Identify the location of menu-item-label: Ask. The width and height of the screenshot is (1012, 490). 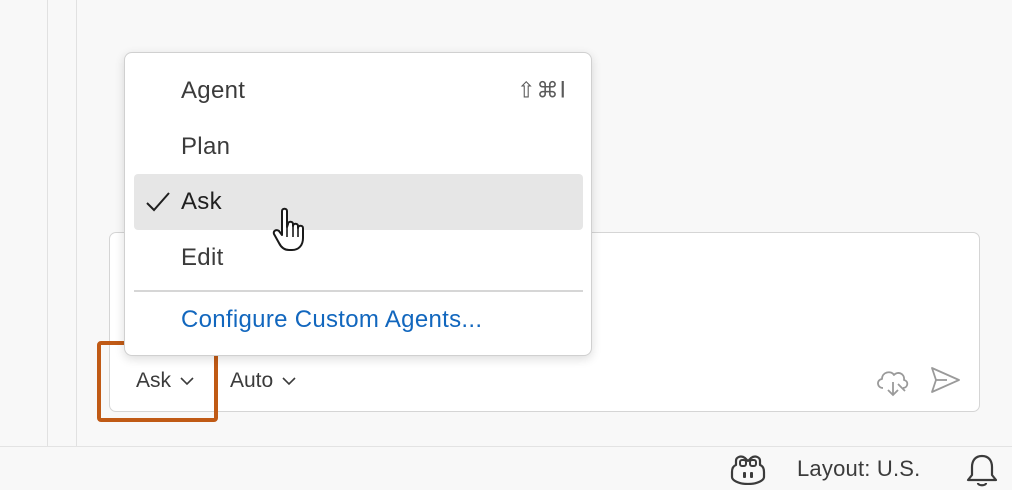
(201, 201).